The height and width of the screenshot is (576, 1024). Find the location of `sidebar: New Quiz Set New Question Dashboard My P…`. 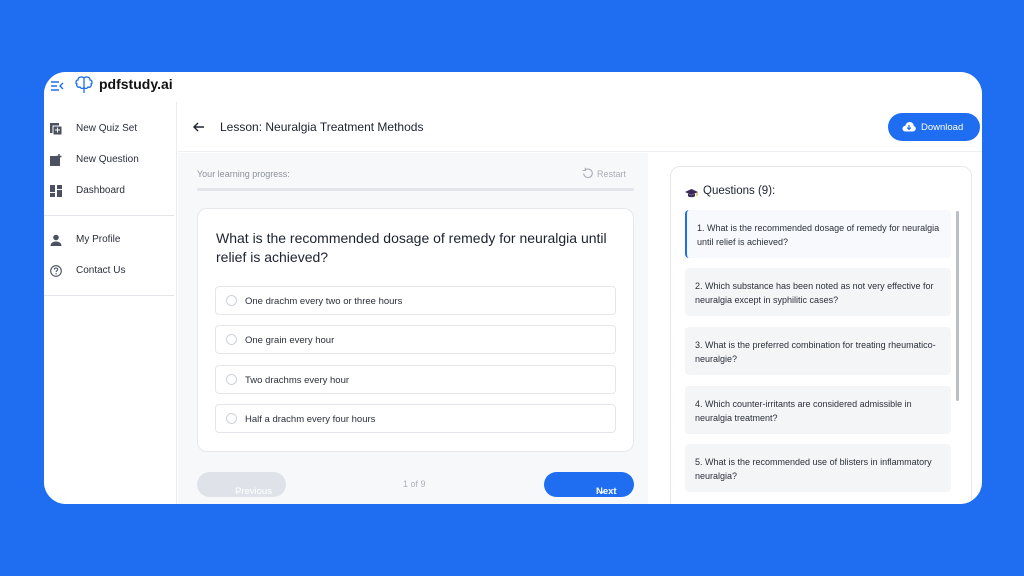

sidebar: New Quiz Set New Question Dashboard My P… is located at coordinates (110, 303).